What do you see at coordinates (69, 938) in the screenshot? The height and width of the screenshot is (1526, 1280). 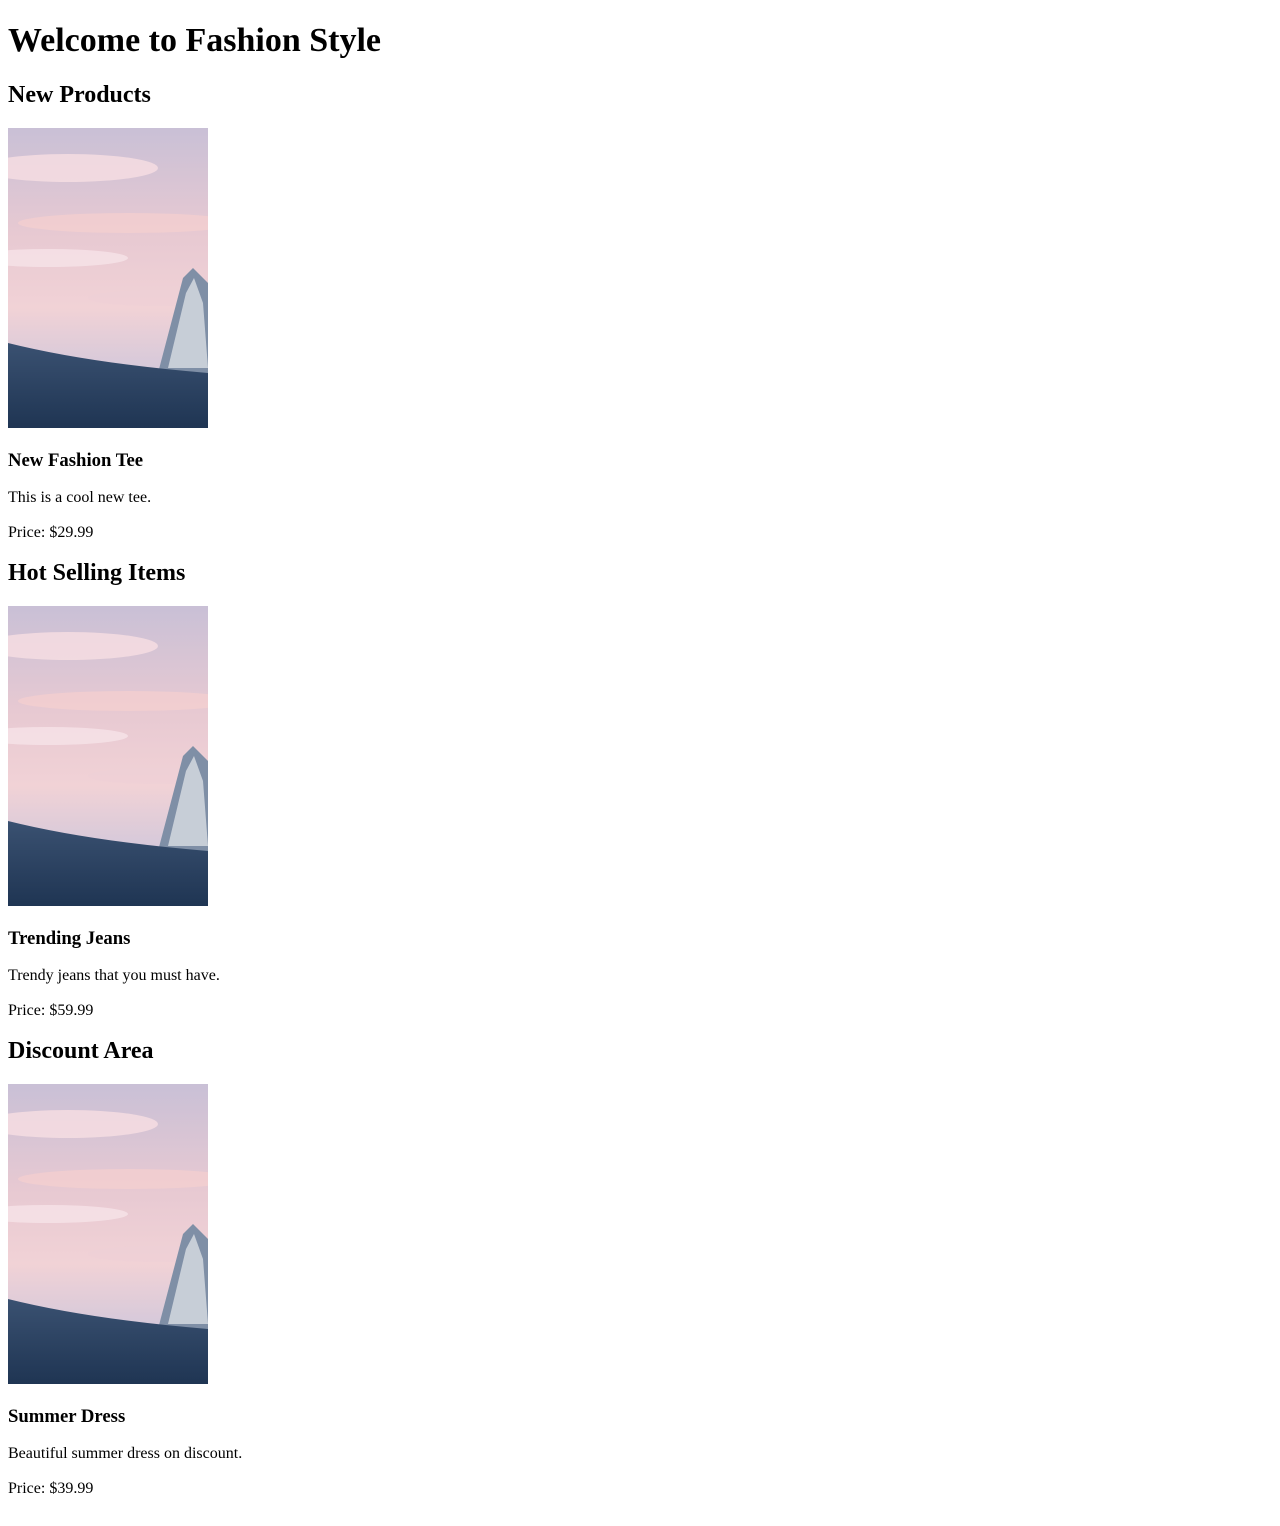 I see `product-name: Trending Jeans` at bounding box center [69, 938].